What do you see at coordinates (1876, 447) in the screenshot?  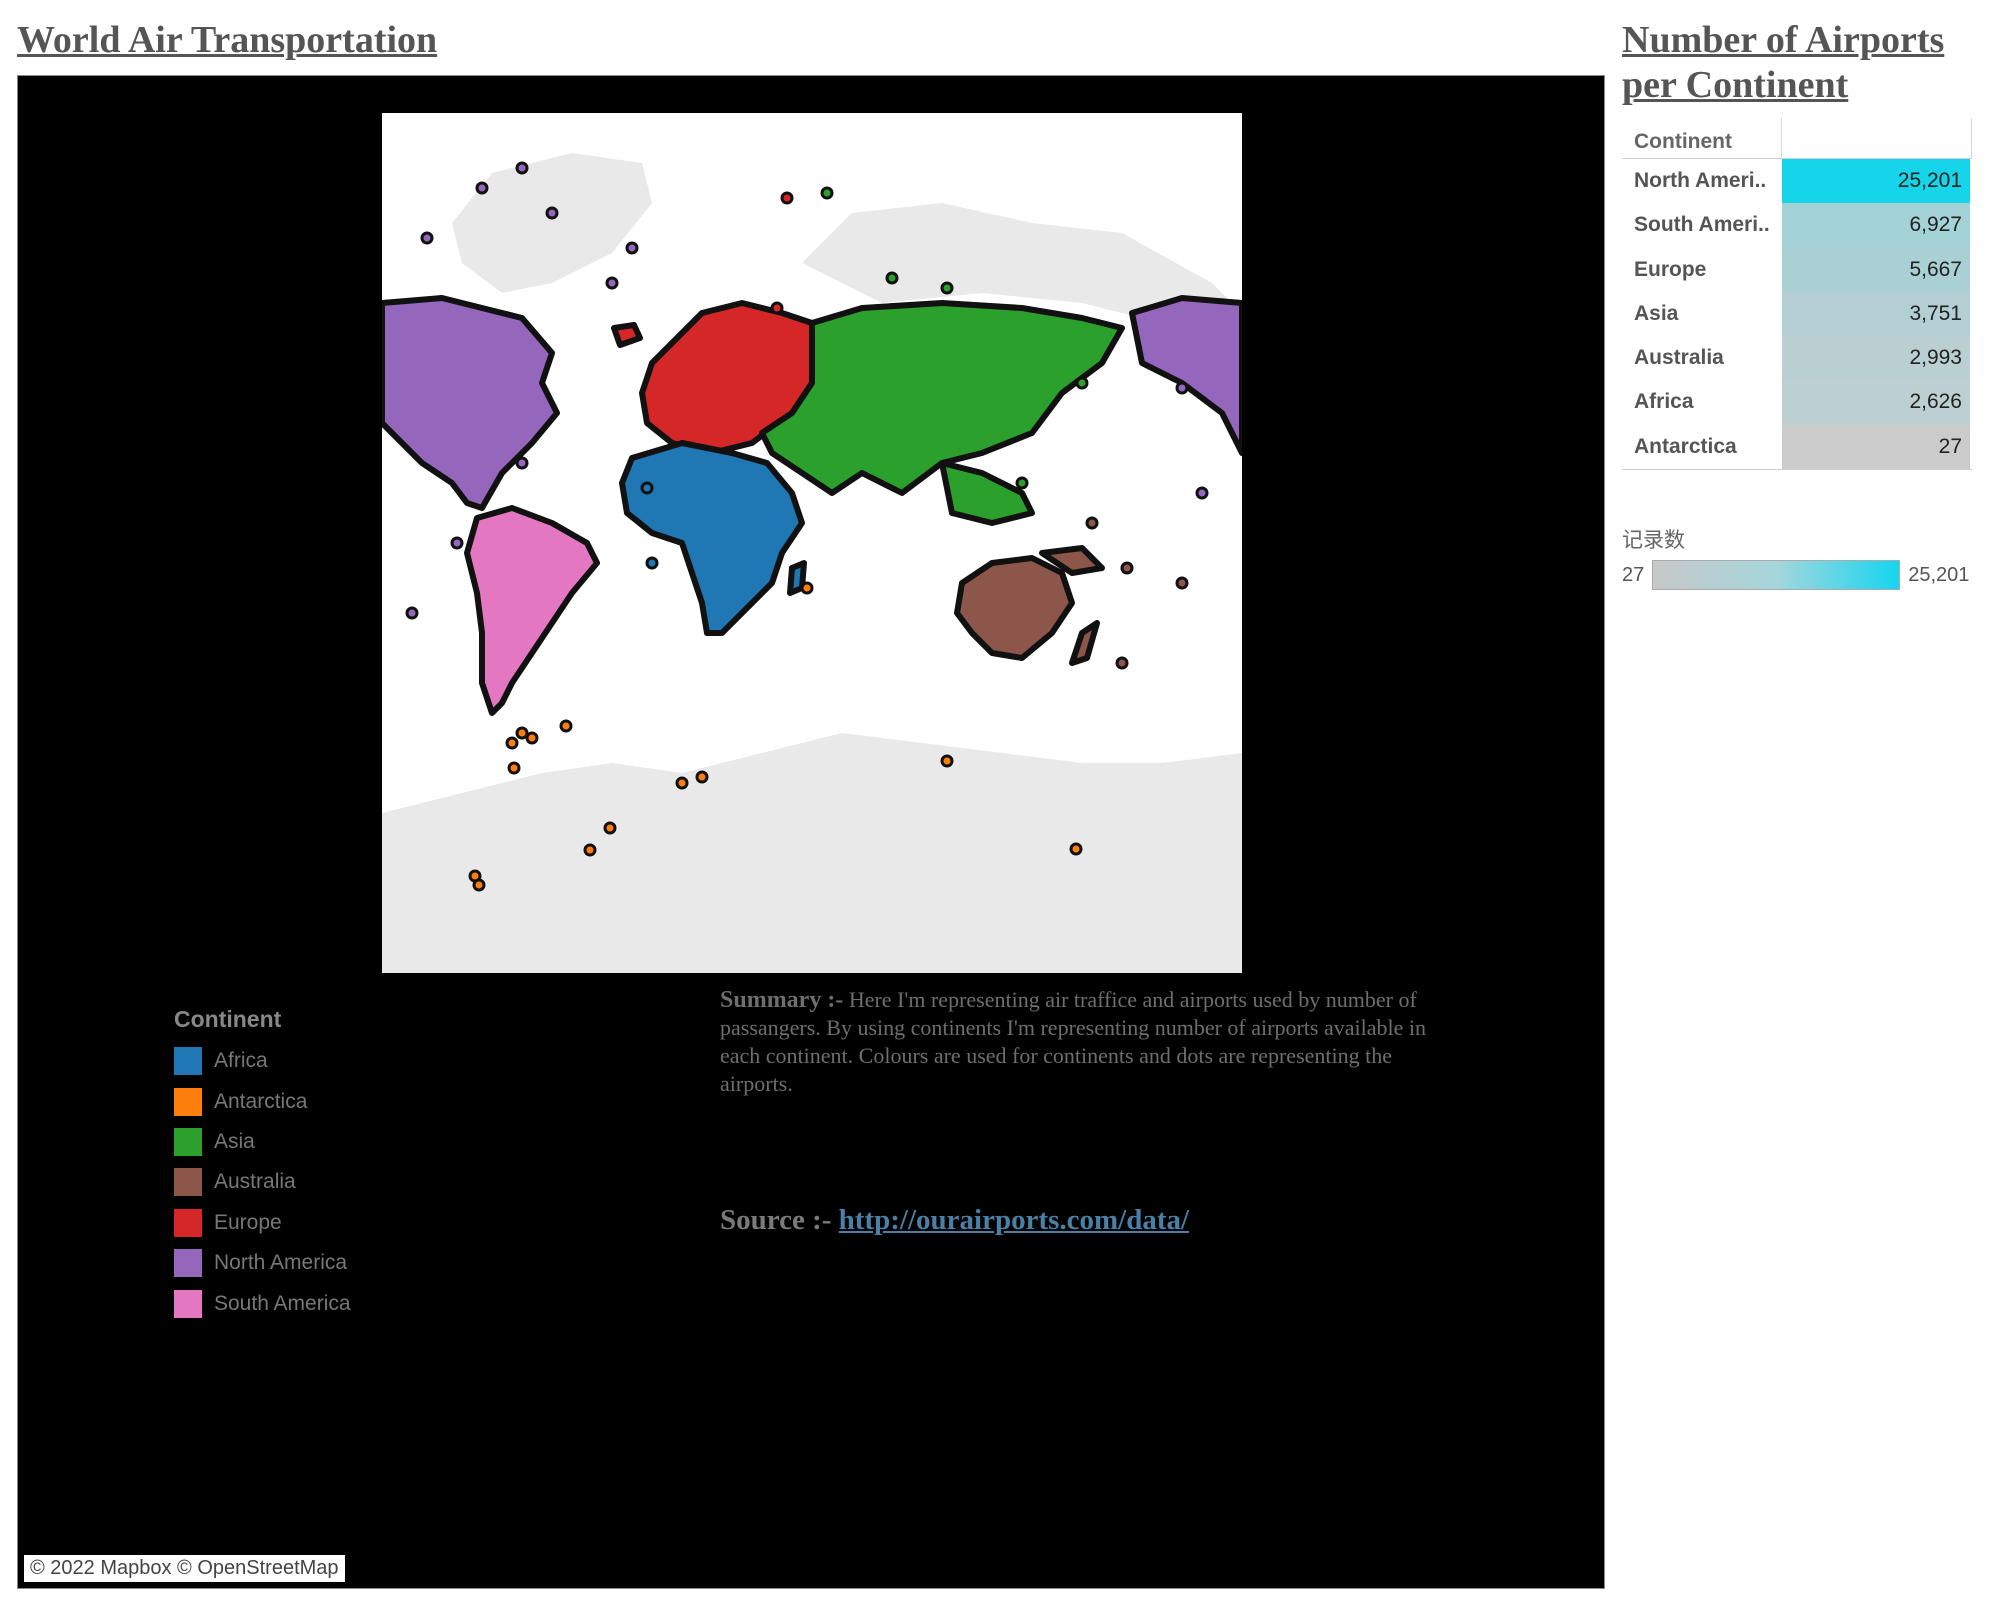 I see `row-airport-count: 27` at bounding box center [1876, 447].